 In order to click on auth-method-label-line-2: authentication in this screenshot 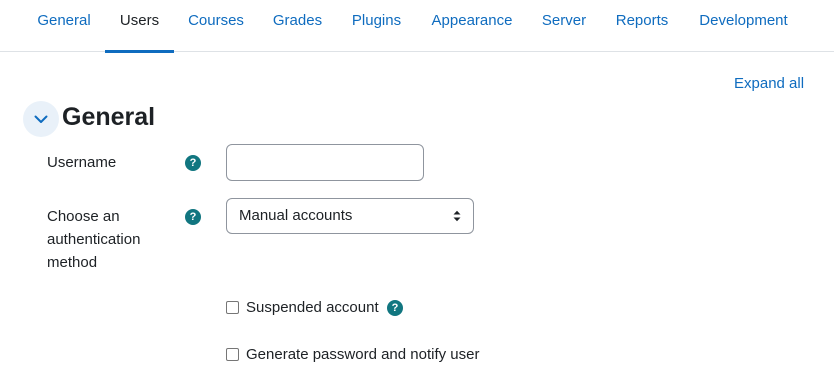, I will do `click(94, 239)`.